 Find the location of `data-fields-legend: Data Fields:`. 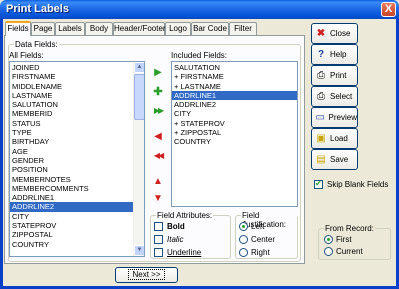

data-fields-legend: Data Fields: is located at coordinates (36, 44).